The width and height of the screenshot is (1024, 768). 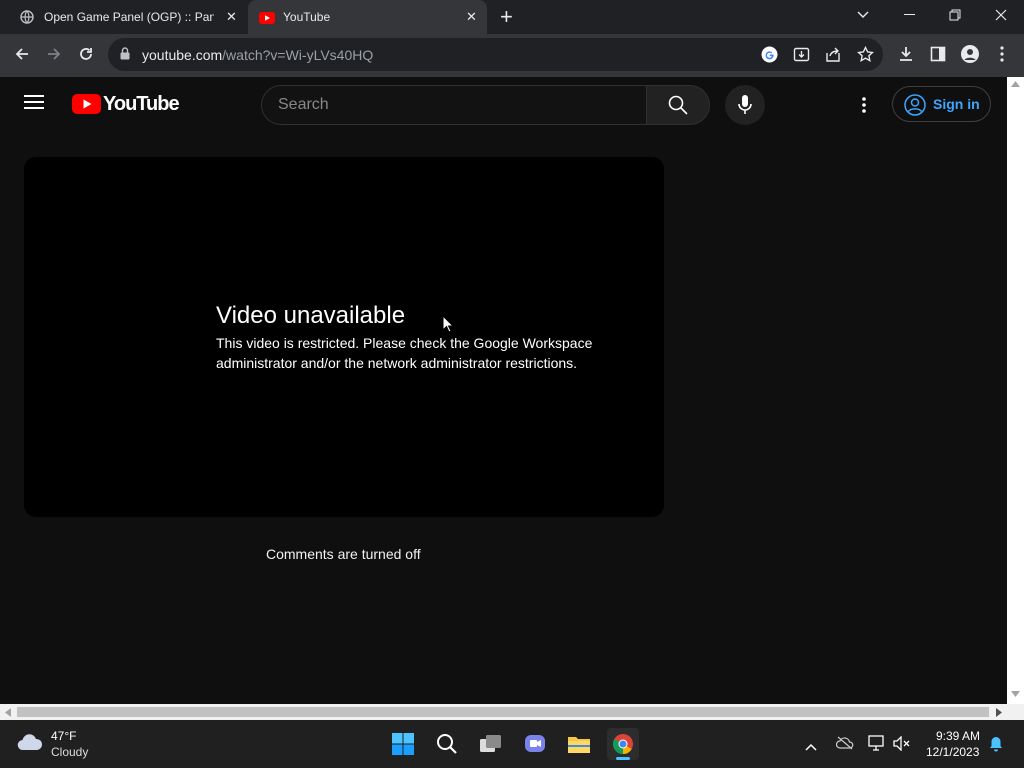 I want to click on tab-ogp-panel: Open Game Panel (OGP) :: Panel ✕, so click(x=128, y=17).